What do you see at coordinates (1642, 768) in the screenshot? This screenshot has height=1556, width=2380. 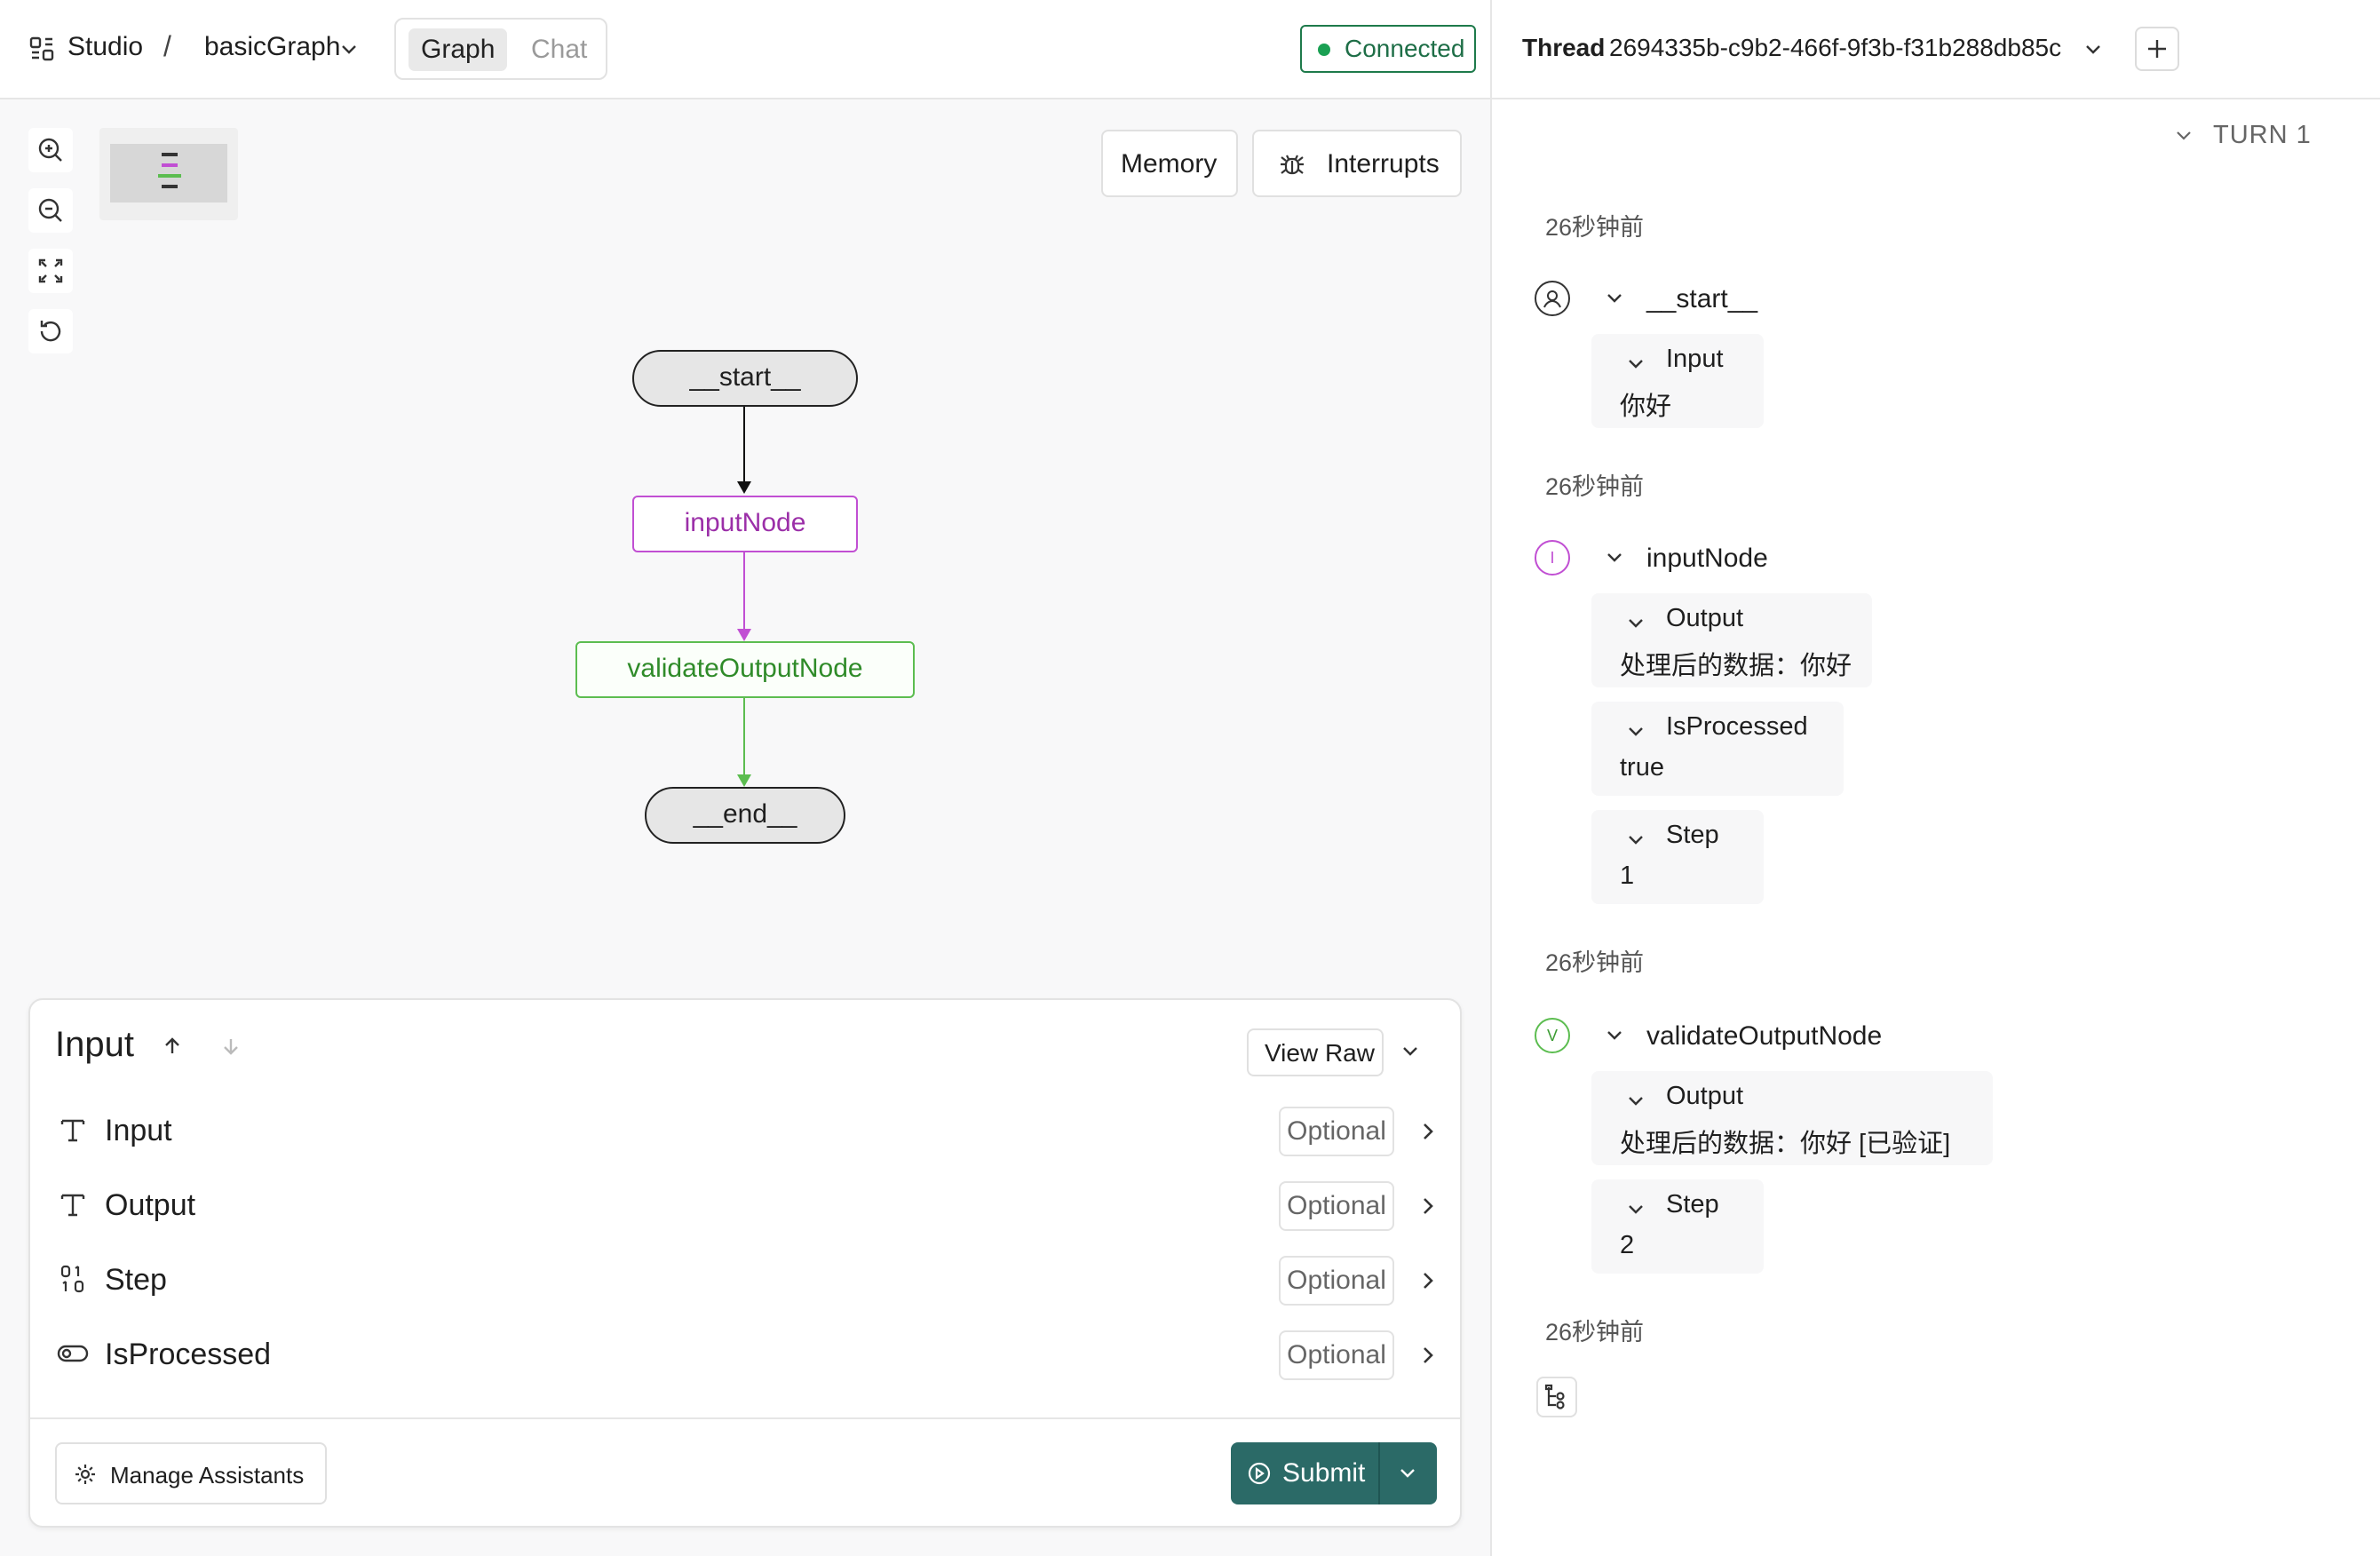 I see `state-value: true` at bounding box center [1642, 768].